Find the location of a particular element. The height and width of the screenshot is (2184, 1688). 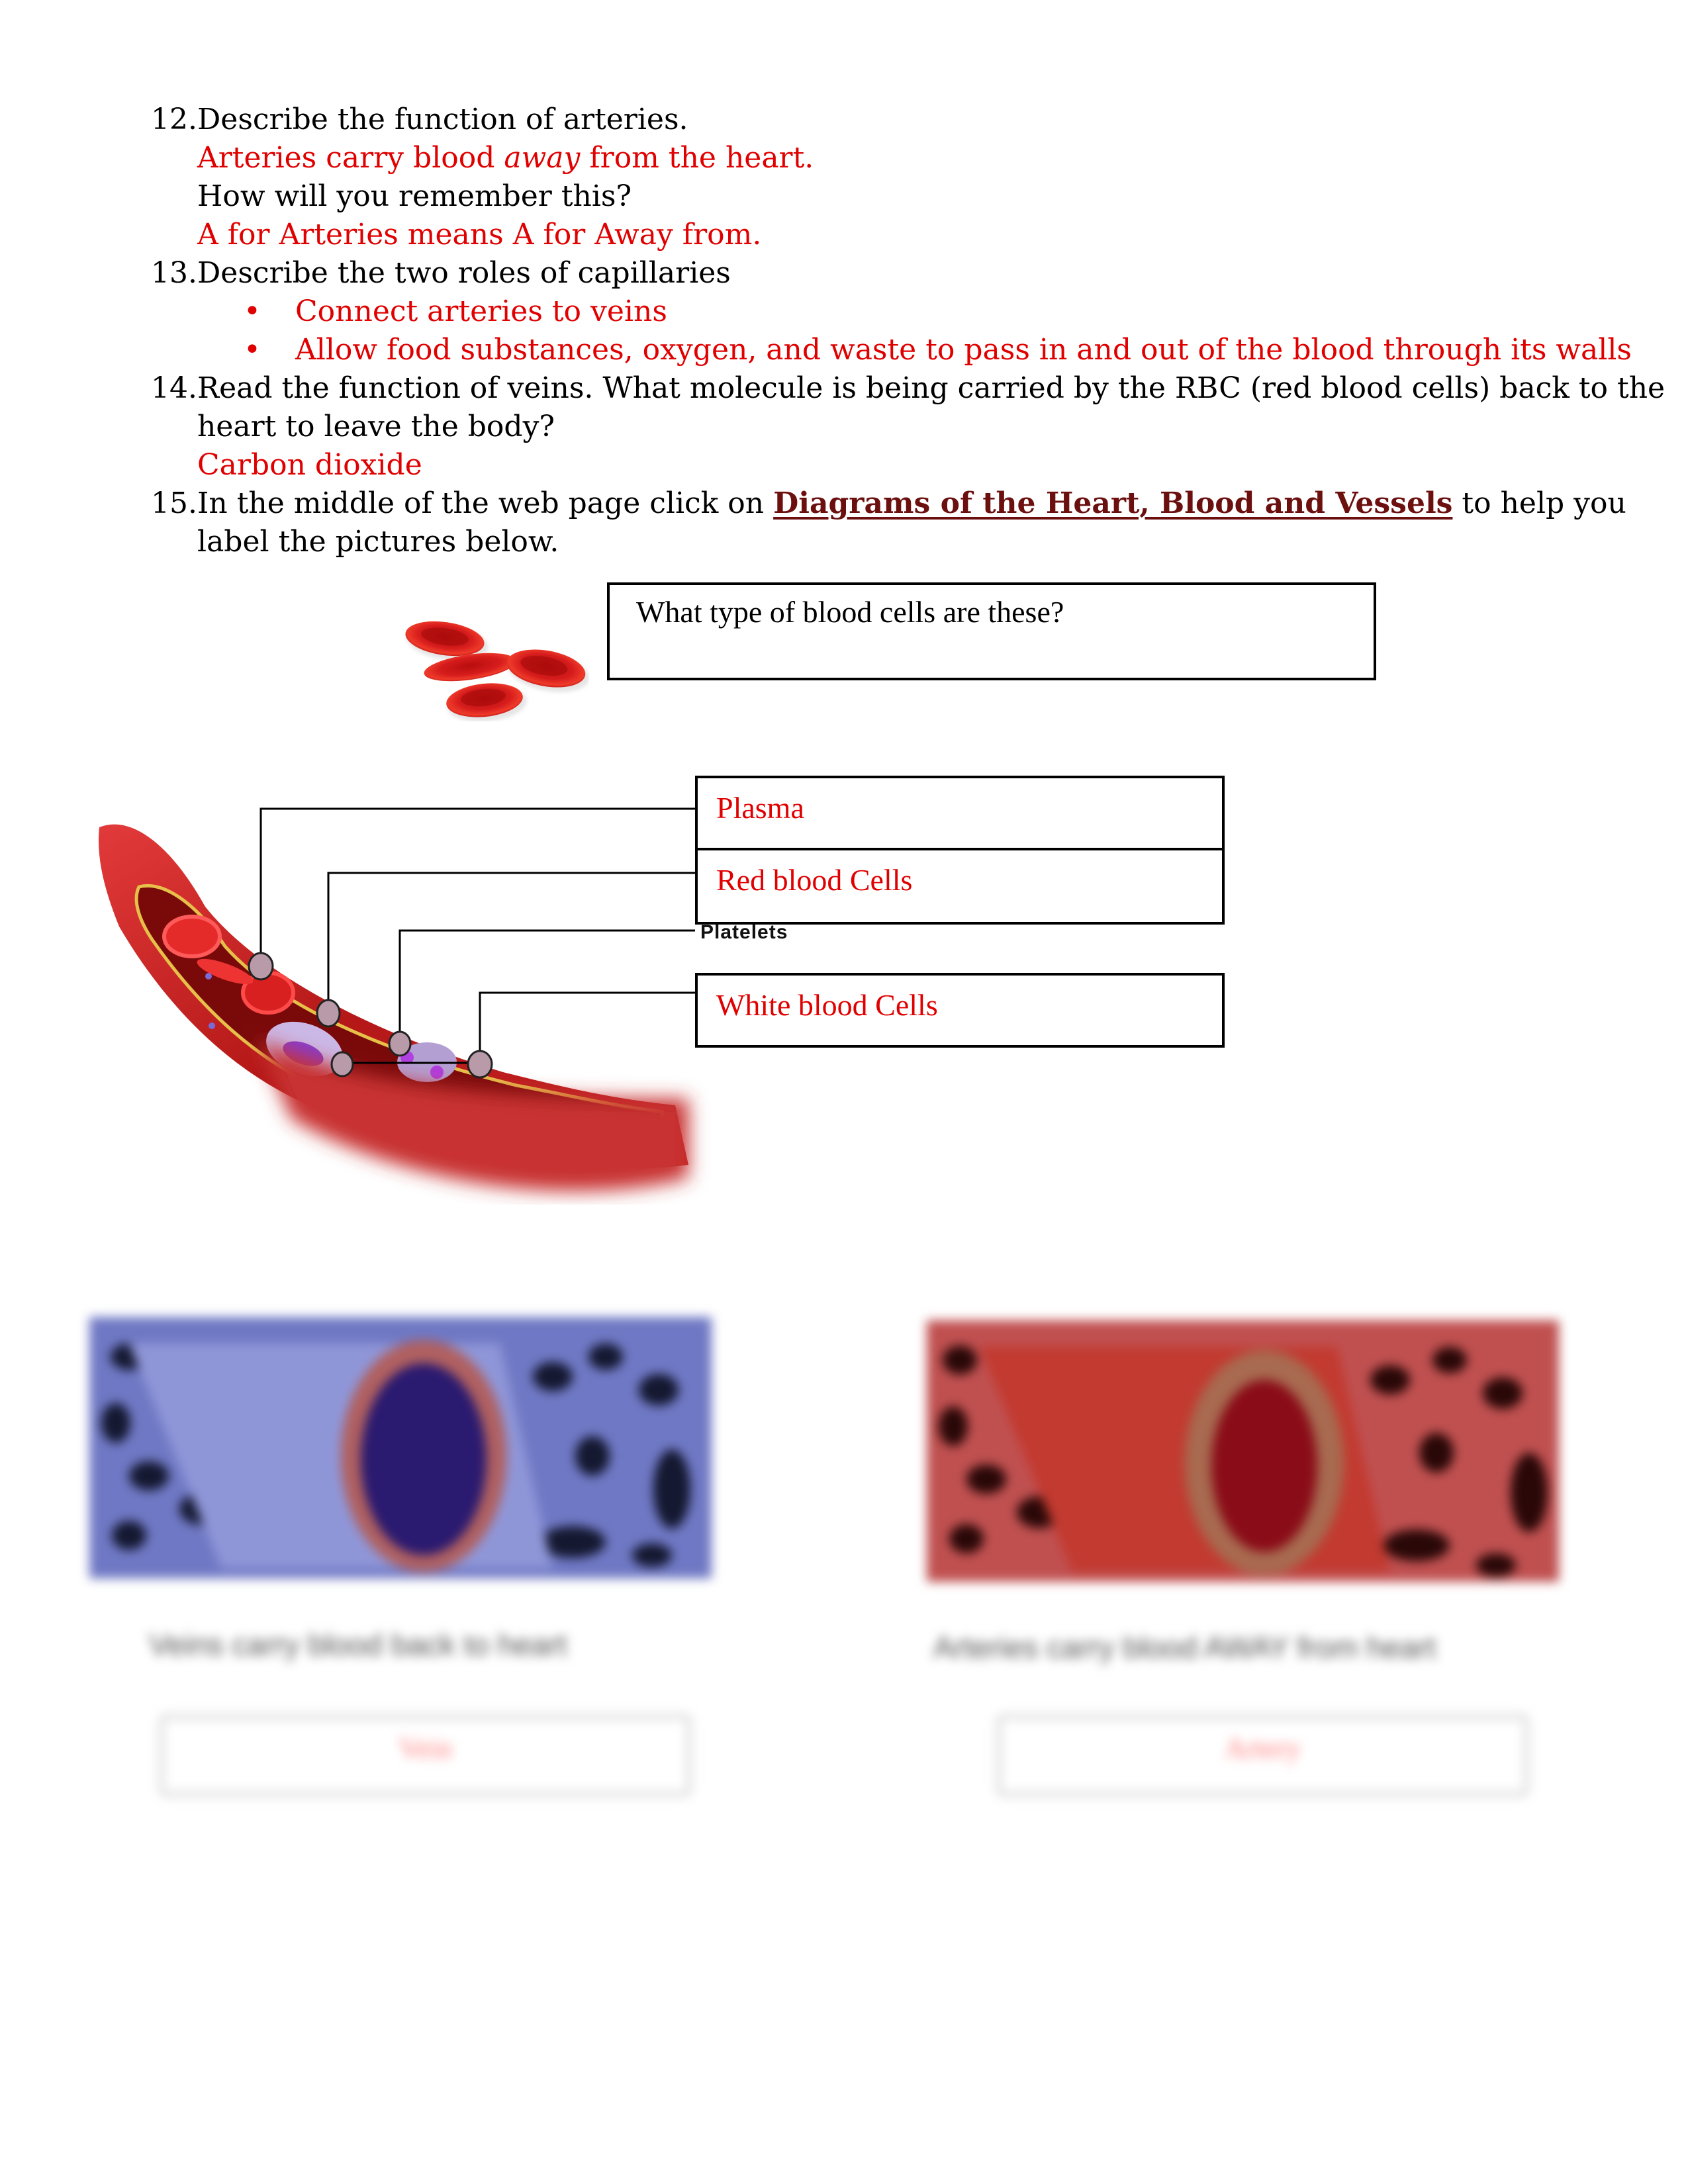

q12-number: 12. is located at coordinates (174, 119).